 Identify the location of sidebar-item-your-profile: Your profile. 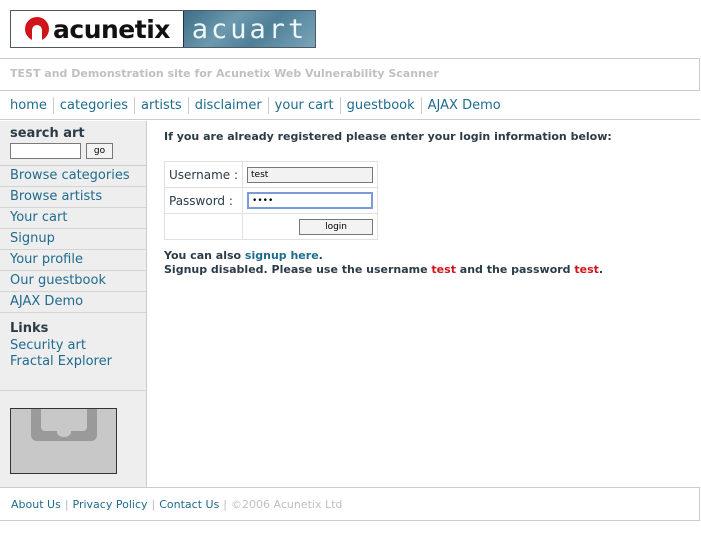
(73, 260).